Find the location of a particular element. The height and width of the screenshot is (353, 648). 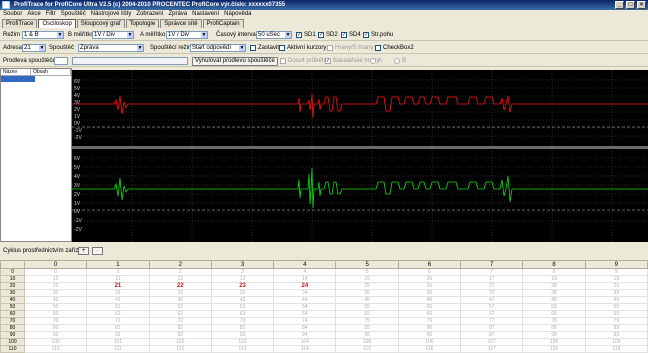

table-row: 50 50 51 52 53 54 55 56 57 58 59 is located at coordinates (324, 307).